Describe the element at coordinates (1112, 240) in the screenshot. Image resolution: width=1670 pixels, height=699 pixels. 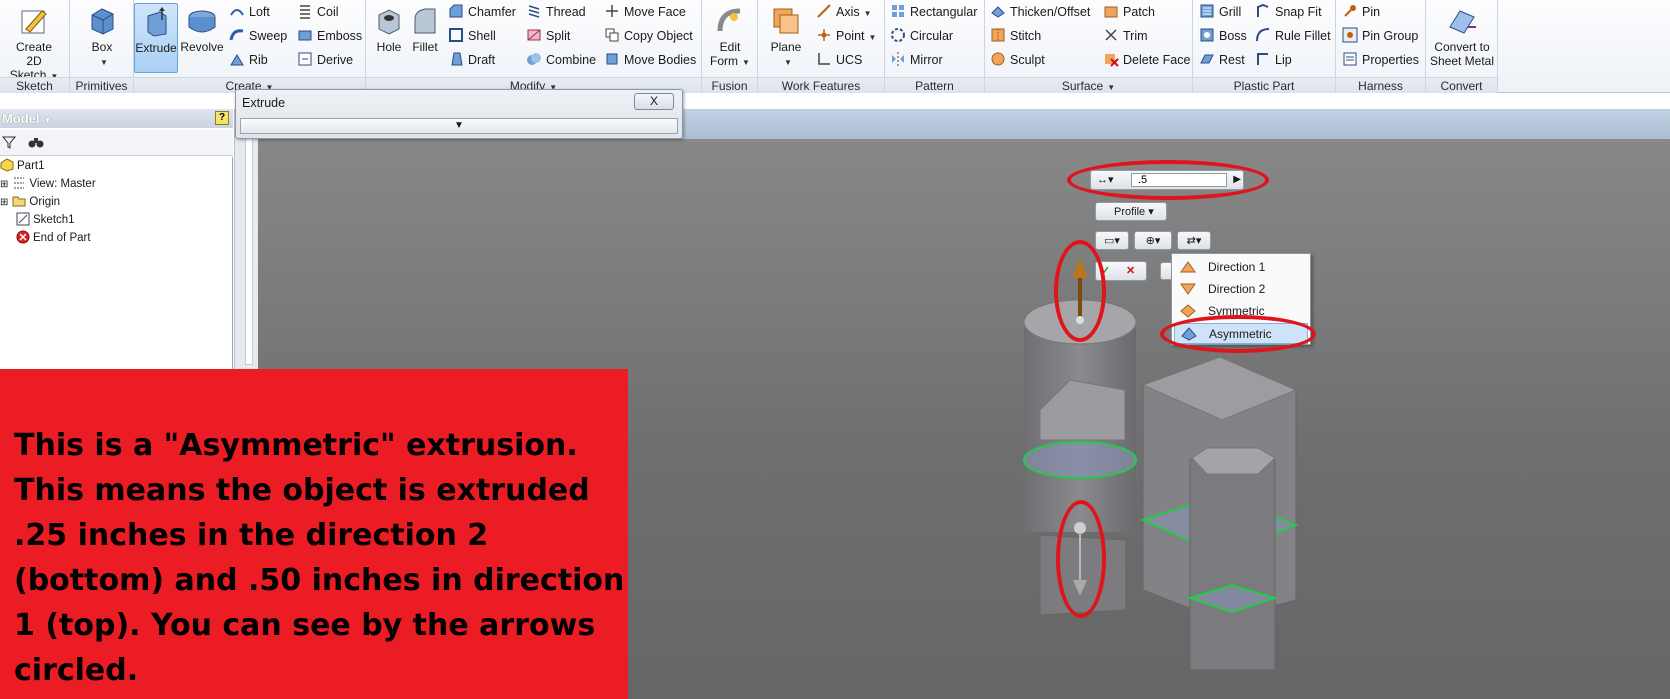
I see `output-dropdown: ▭▾` at that location.